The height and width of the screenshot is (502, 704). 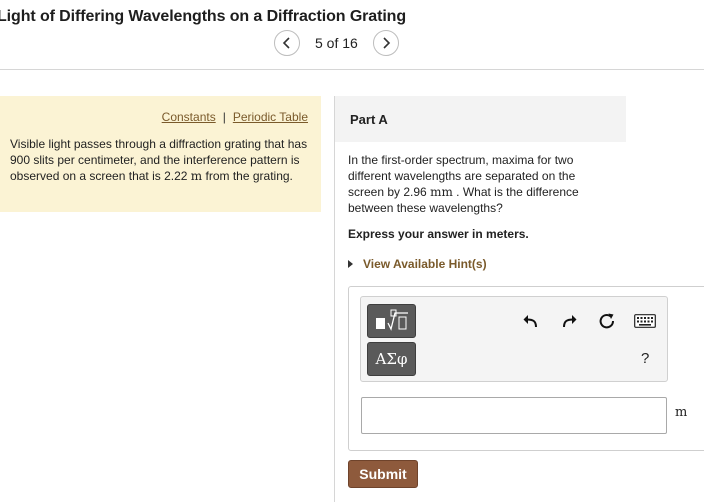 I want to click on undo-icon, so click(x=530, y=321).